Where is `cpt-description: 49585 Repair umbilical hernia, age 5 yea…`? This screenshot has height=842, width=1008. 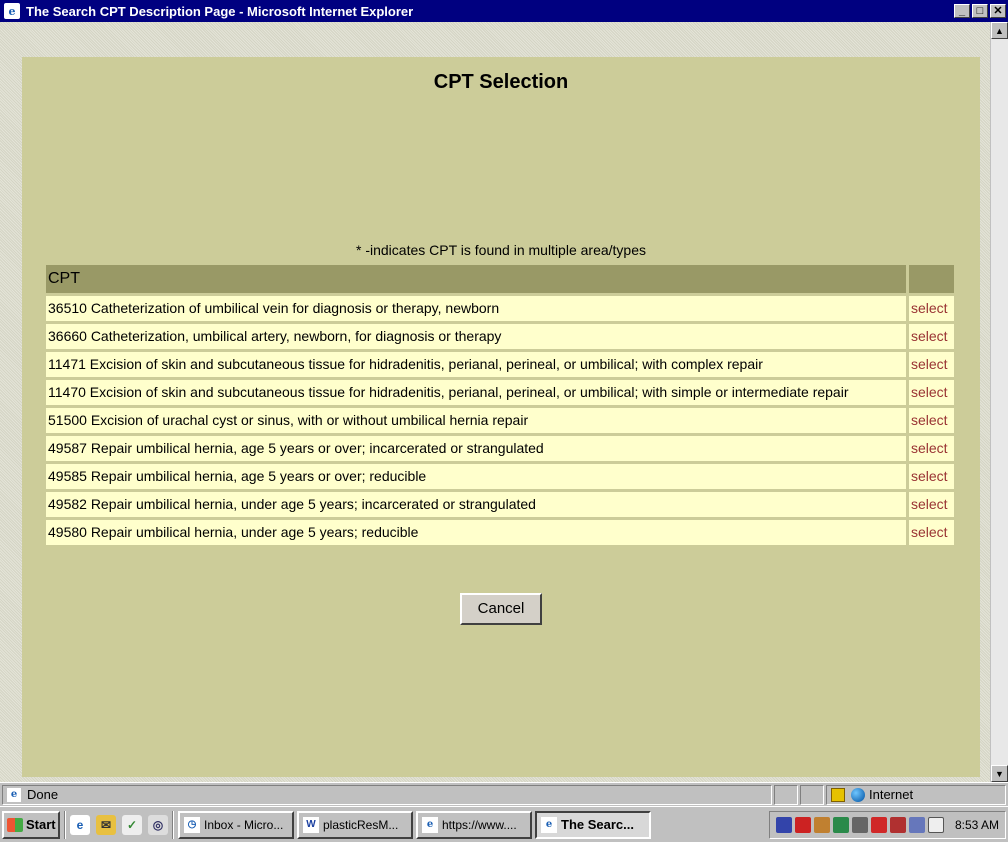
cpt-description: 49585 Repair umbilical hernia, age 5 yea… is located at coordinates (476, 476).